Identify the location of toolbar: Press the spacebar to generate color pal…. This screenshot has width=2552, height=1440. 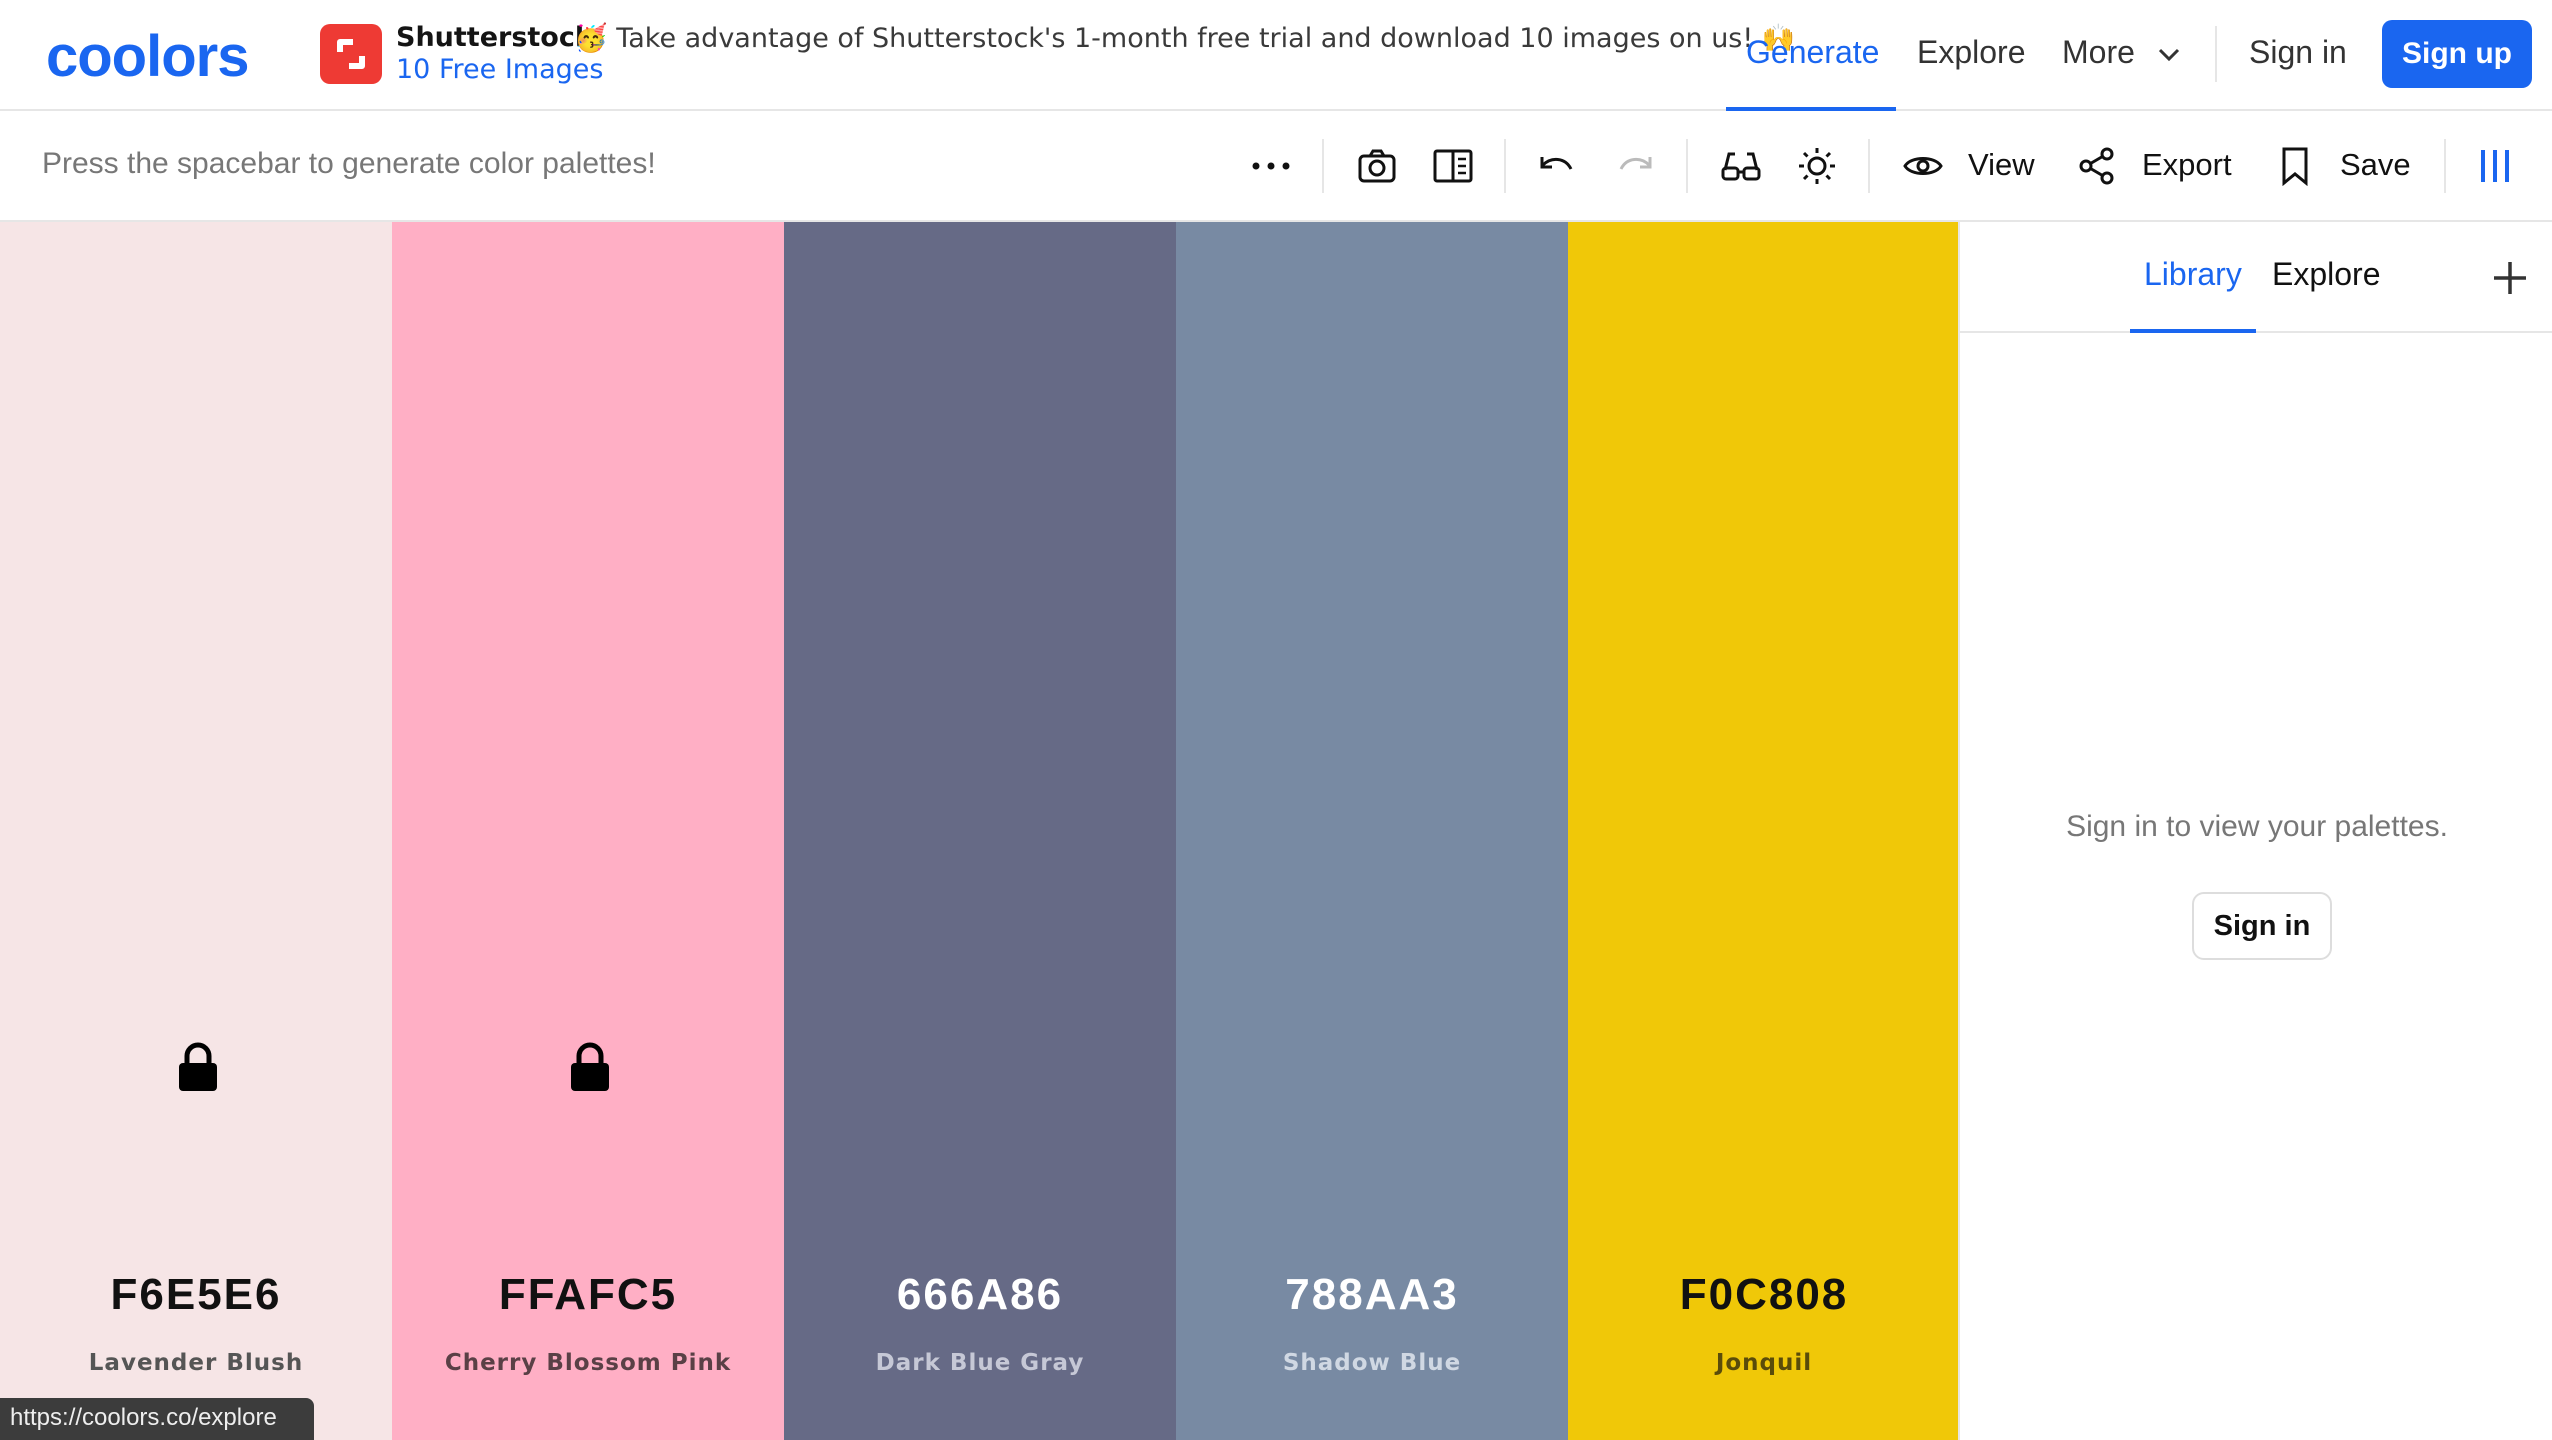
(1276, 166).